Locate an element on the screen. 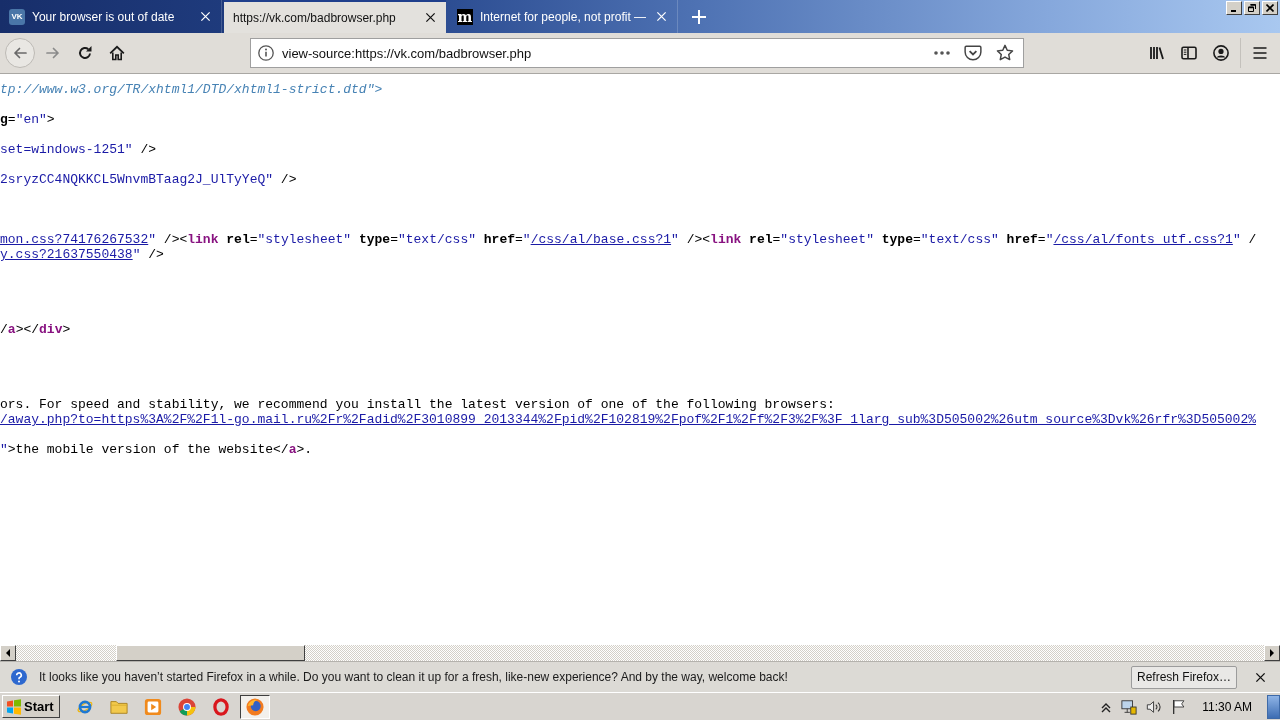 This screenshot has height=720, width=1280. address-bar: view-source:https://vk.com/badbrowser.php is located at coordinates (637, 53).